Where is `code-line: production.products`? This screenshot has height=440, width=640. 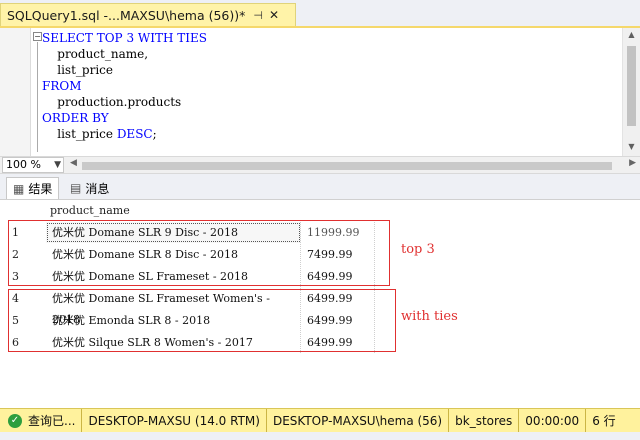 code-line: production.products is located at coordinates (124, 102).